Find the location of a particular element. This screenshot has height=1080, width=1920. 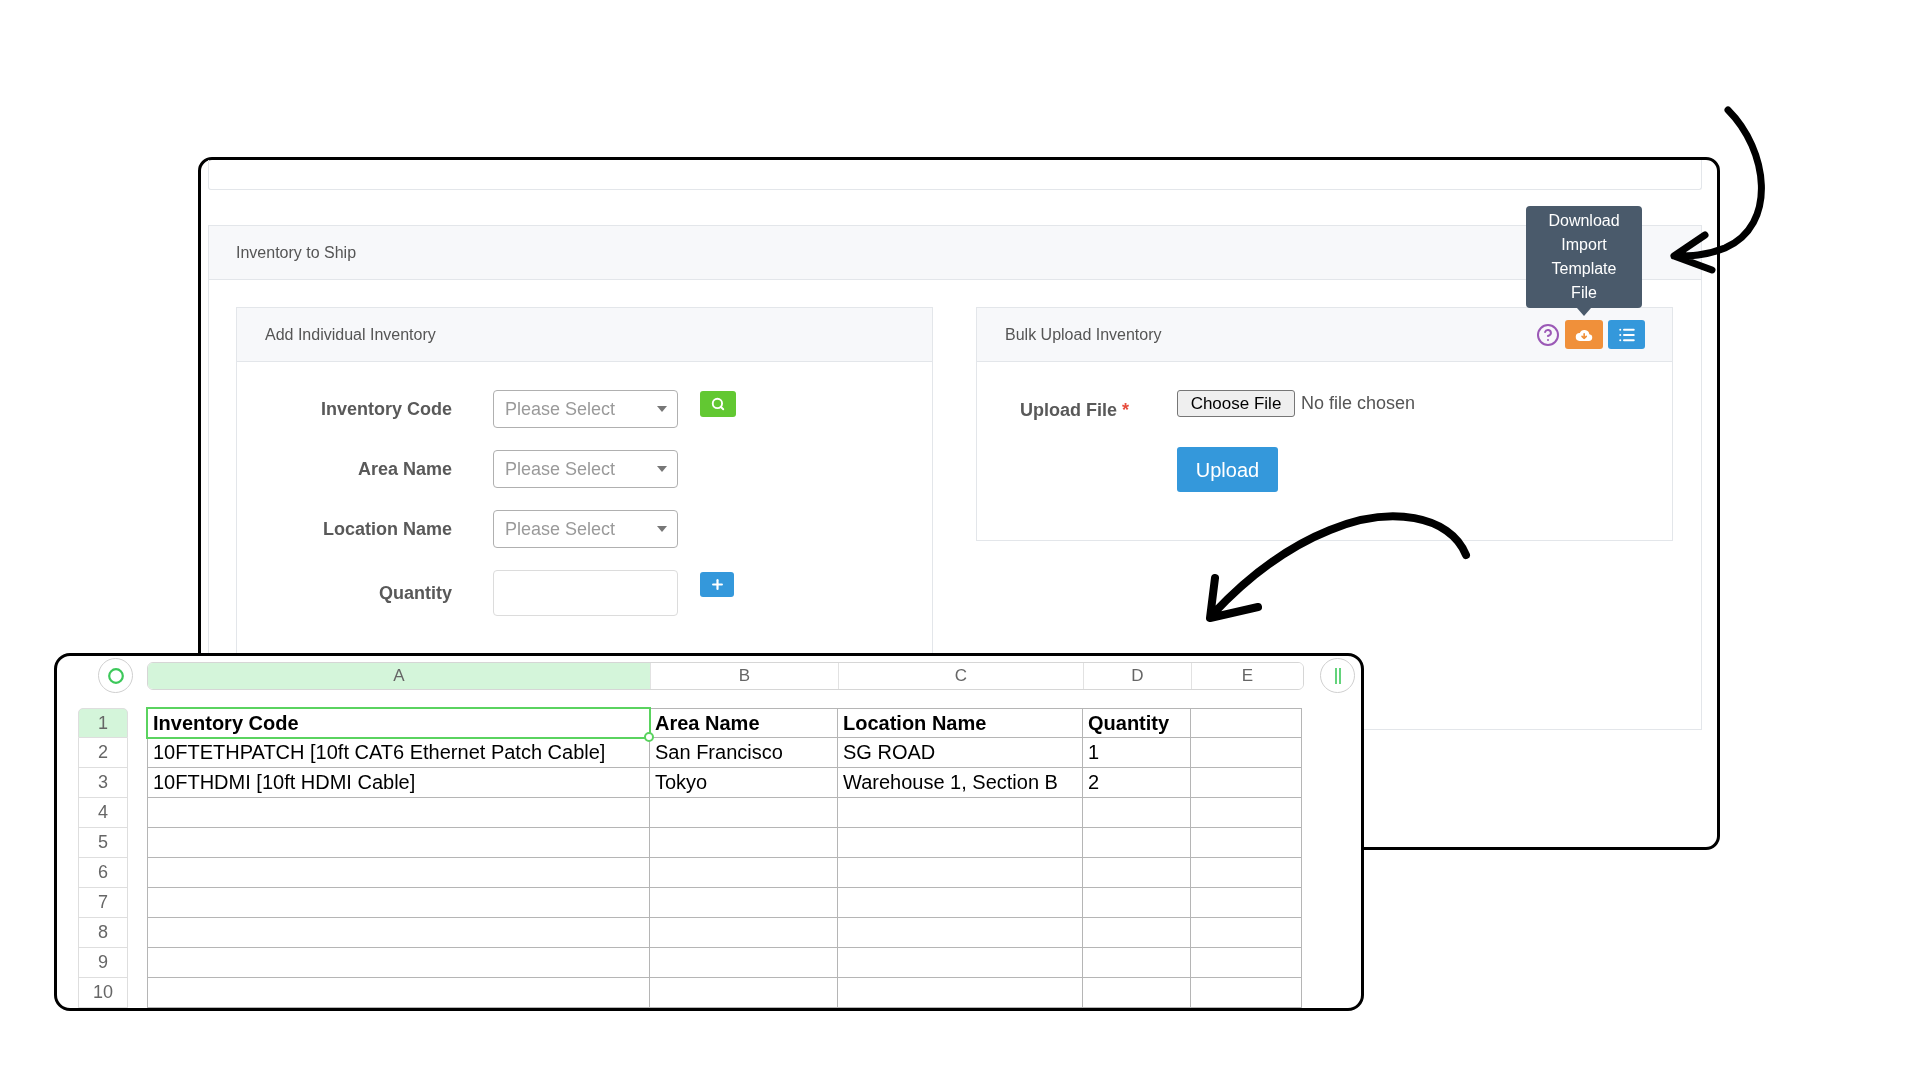

row-header: 7 is located at coordinates (103, 903).